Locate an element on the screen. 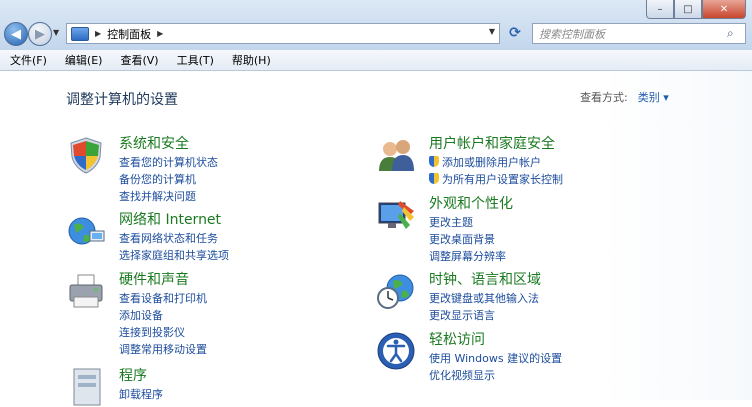 This screenshot has height=407, width=752. link: 选择家庭组和共享选项 is located at coordinates (259, 255).